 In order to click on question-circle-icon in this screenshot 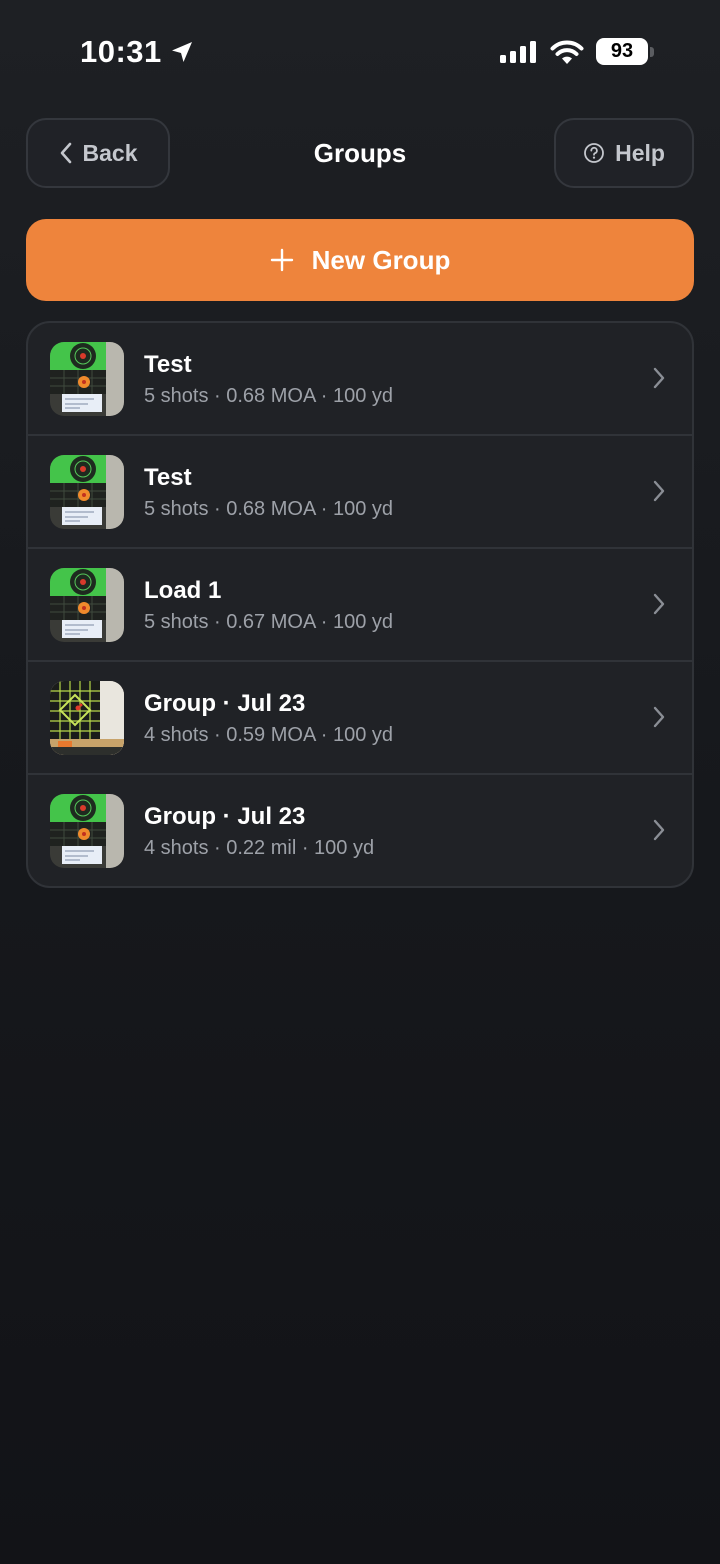, I will do `click(594, 153)`.